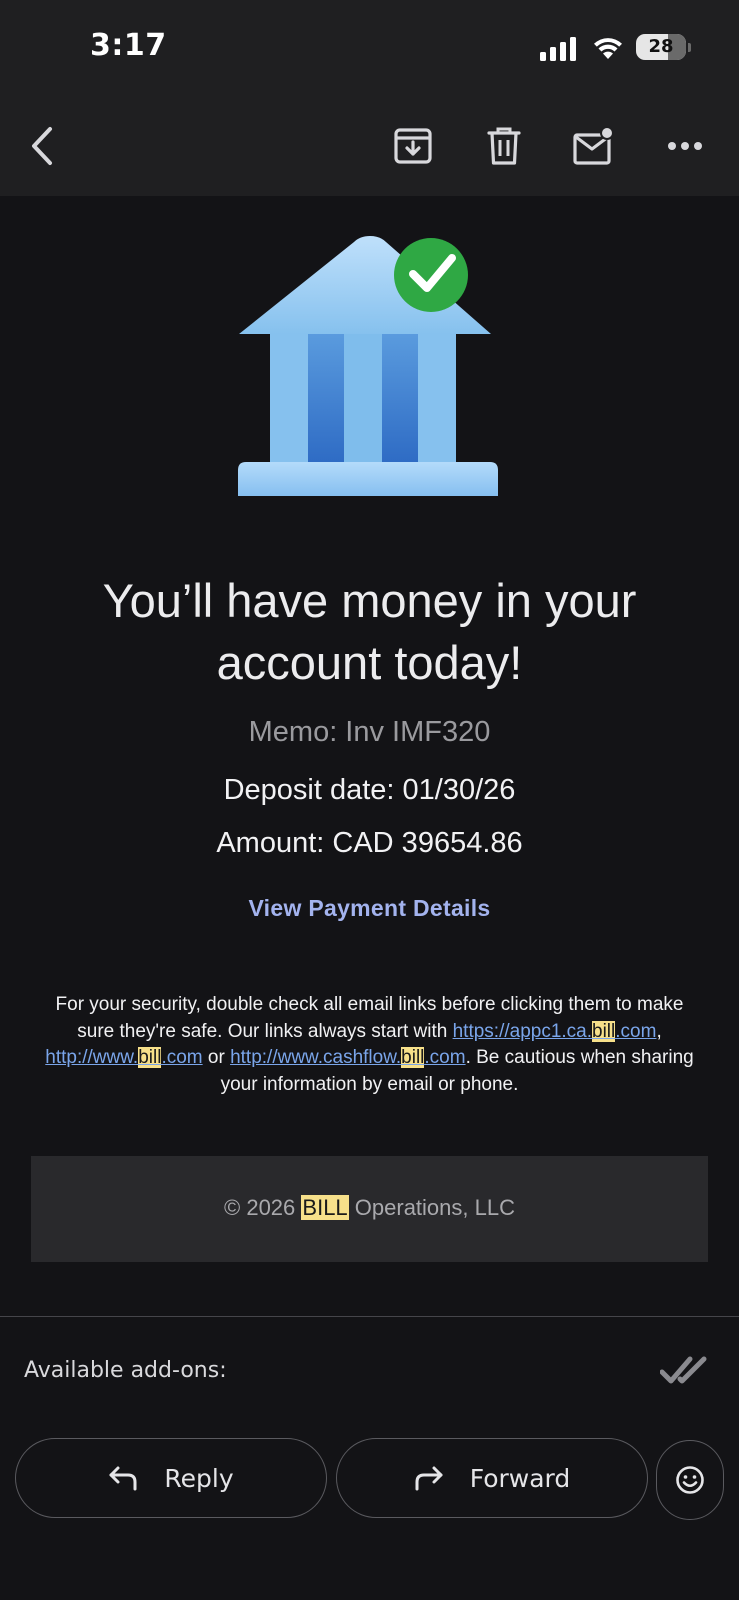  Describe the element at coordinates (369, 631) in the screenshot. I see `email-headline: You’ll have money in your account today!` at that location.